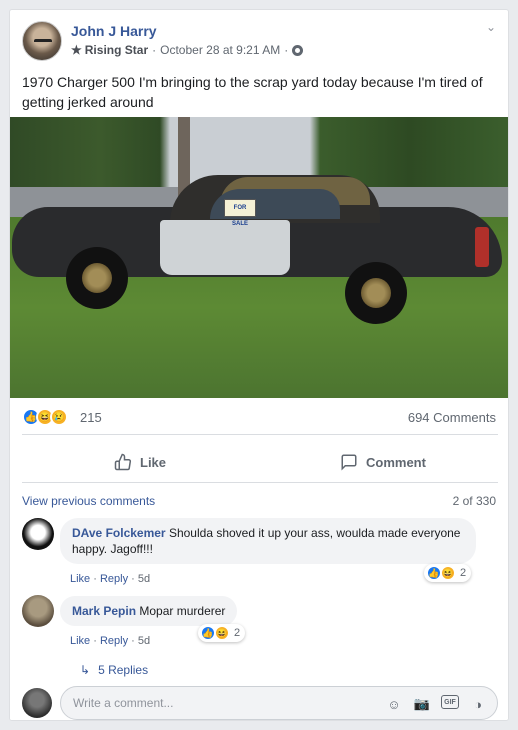 The image size is (518, 730). I want to click on post-stats: 👍 😆 😢 215 694 Comments, so click(259, 417).